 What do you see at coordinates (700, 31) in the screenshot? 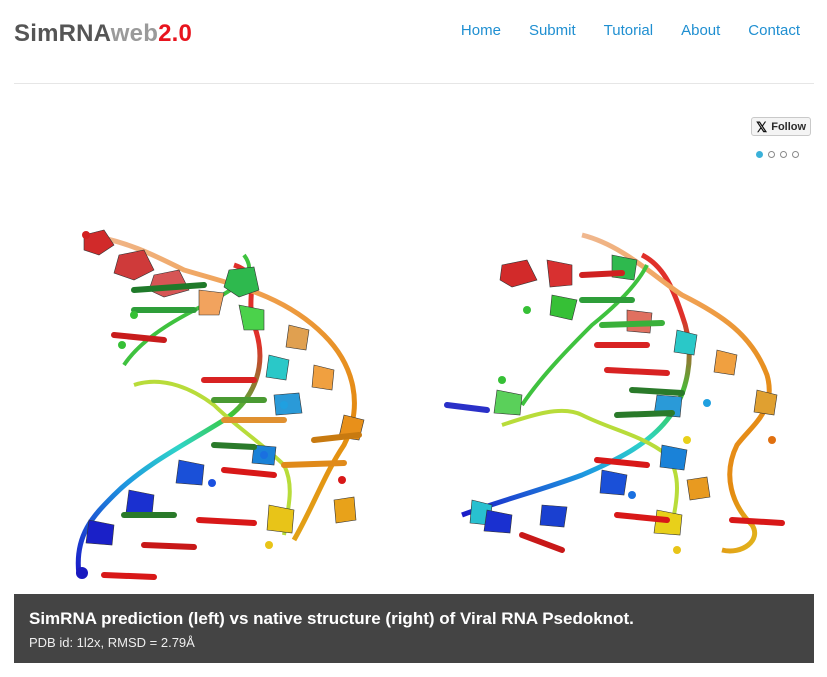
I see `nav-about: About` at bounding box center [700, 31].